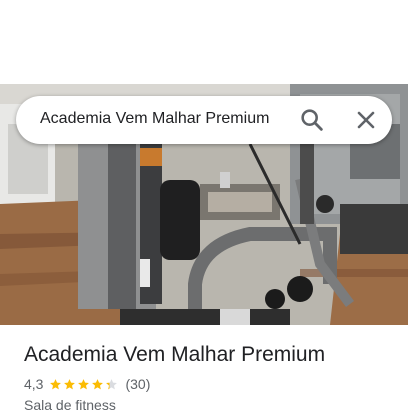  I want to click on rating-stars, so click(84, 384).